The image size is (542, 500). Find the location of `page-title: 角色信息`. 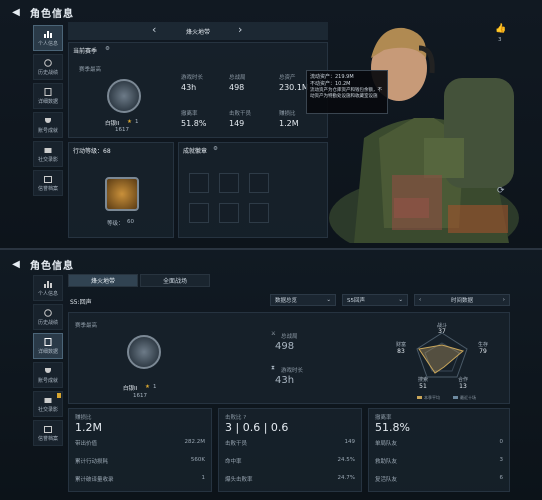

page-title: 角色信息 is located at coordinates (52, 266).